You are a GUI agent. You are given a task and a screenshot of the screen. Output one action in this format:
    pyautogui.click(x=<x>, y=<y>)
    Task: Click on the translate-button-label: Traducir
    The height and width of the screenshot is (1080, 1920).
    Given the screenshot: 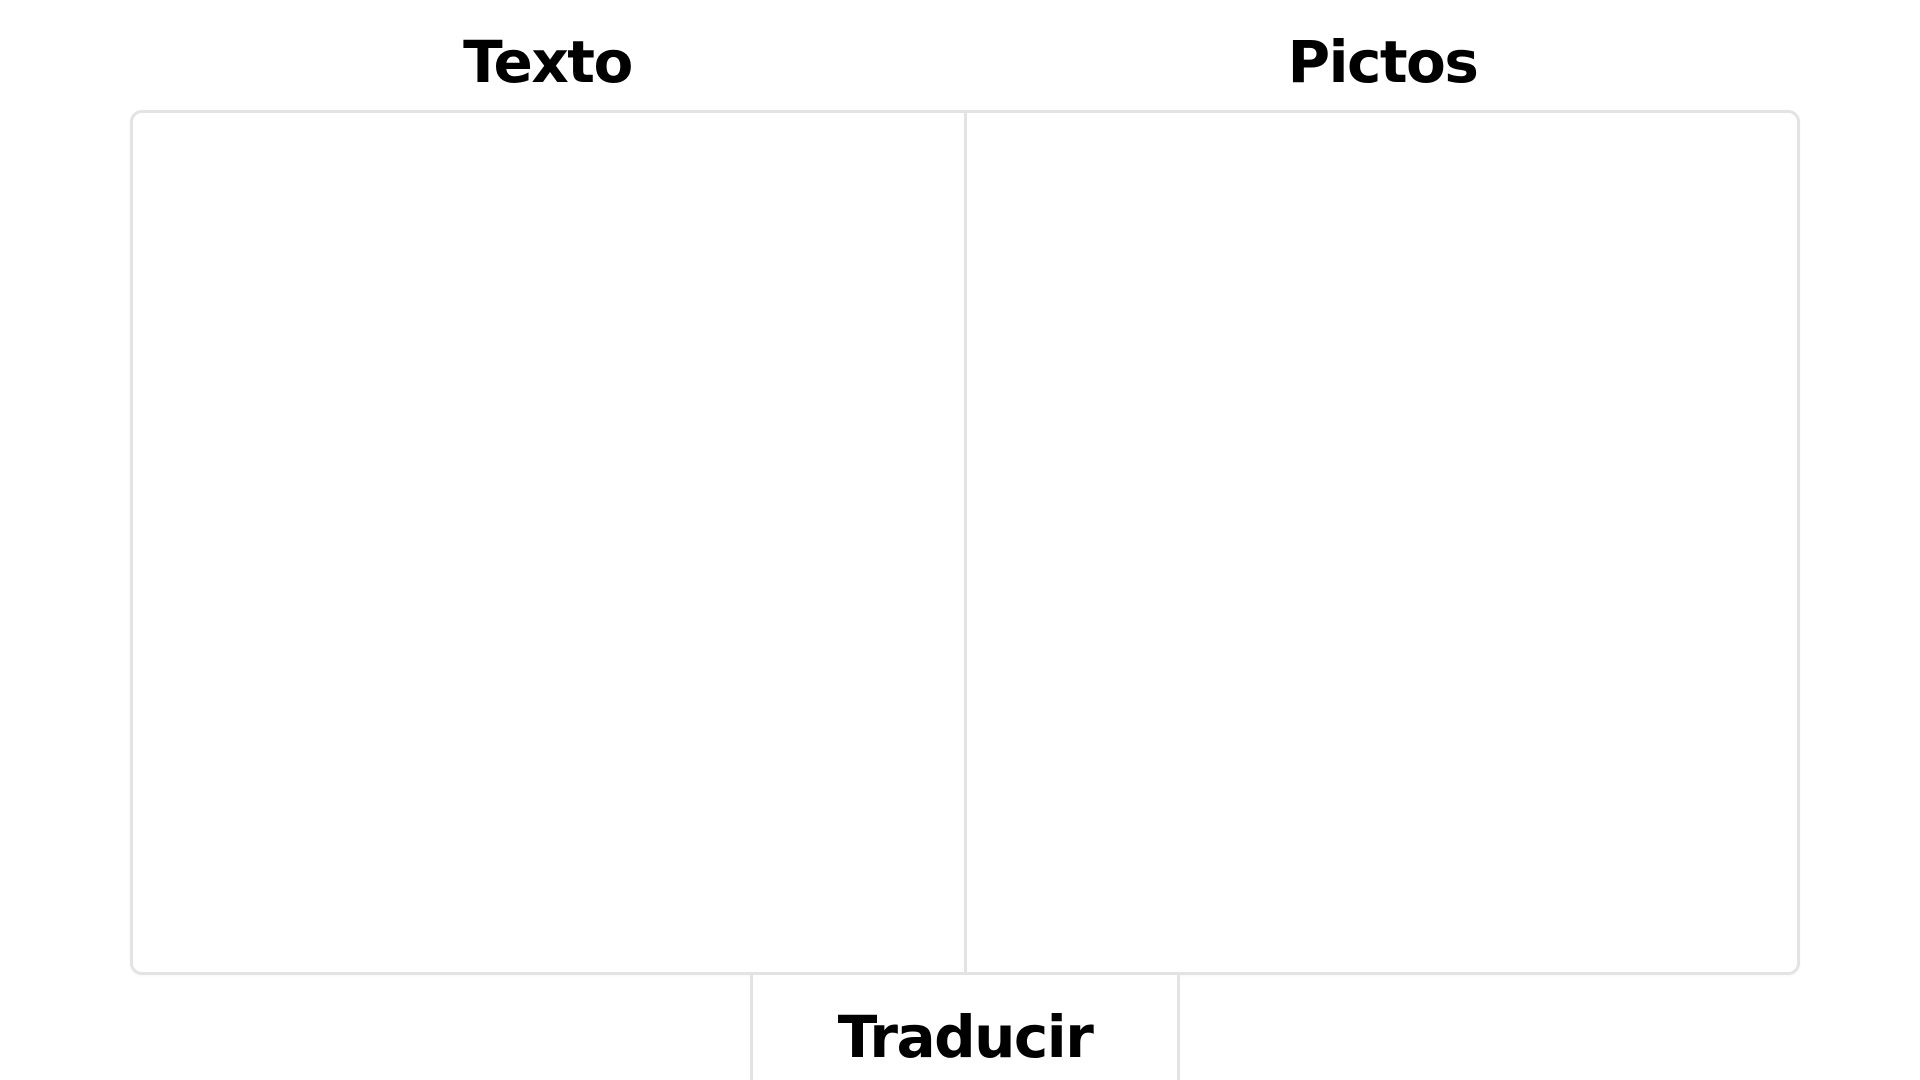 What is the action you would take?
    pyautogui.click(x=965, y=1037)
    